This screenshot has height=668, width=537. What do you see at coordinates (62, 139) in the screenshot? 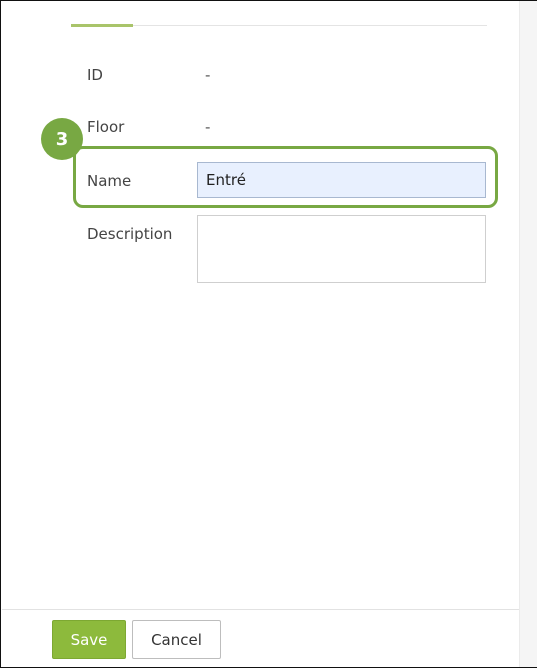
I see `step-number-badge: 3` at bounding box center [62, 139].